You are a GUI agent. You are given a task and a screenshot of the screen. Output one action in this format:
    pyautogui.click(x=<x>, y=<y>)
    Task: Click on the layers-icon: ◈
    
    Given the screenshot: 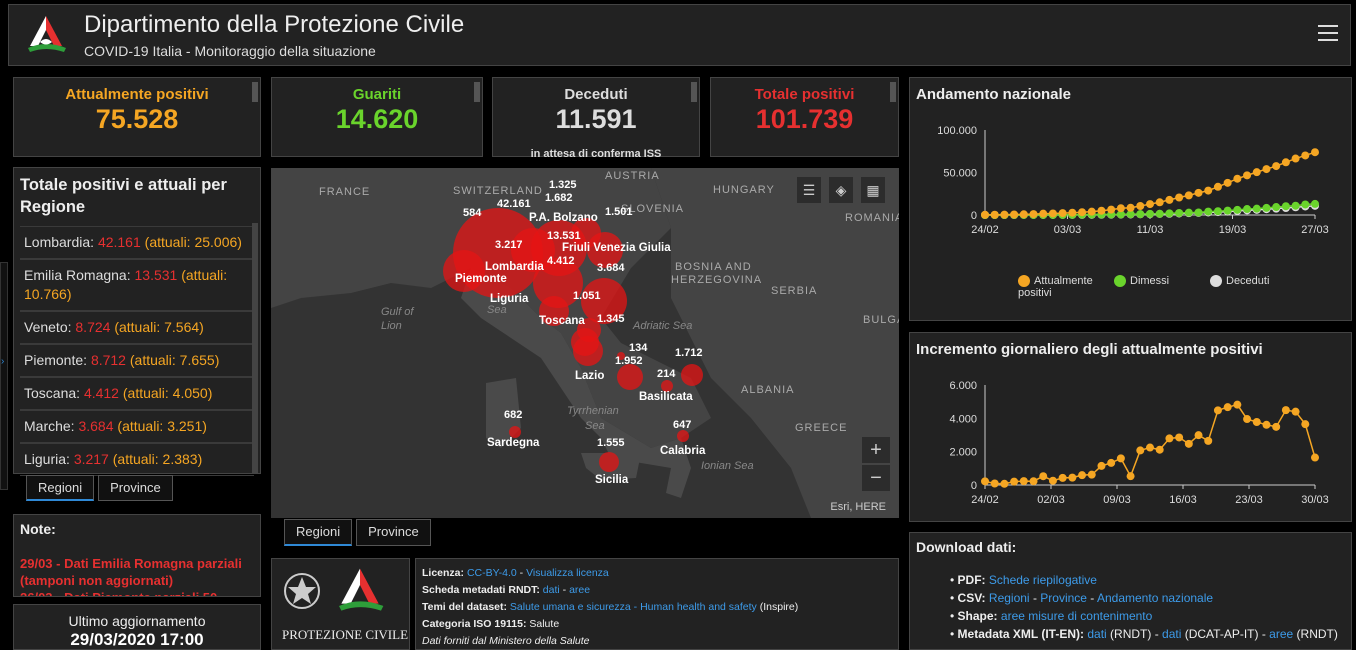 What is the action you would take?
    pyautogui.click(x=841, y=190)
    